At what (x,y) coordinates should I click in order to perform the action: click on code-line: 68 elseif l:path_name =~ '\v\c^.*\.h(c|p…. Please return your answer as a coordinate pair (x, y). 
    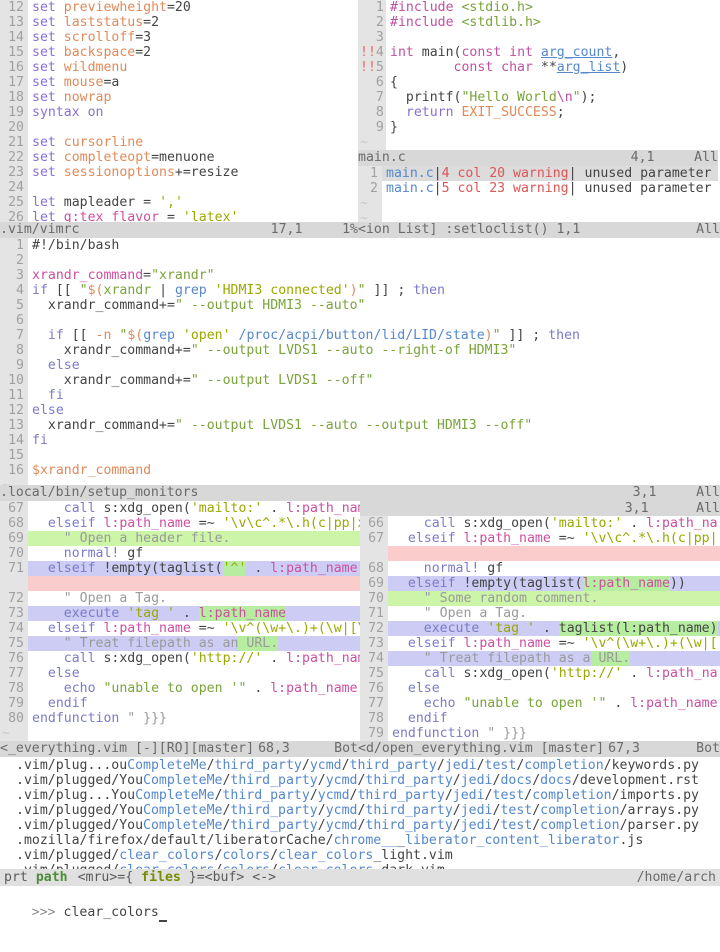
    Looking at the image, I should click on (180, 523).